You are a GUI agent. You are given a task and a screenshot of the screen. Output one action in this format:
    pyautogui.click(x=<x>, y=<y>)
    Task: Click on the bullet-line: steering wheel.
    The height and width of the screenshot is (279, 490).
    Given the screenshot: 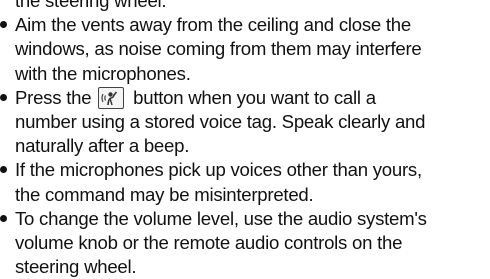 What is the action you would take?
    pyautogui.click(x=76, y=267)
    